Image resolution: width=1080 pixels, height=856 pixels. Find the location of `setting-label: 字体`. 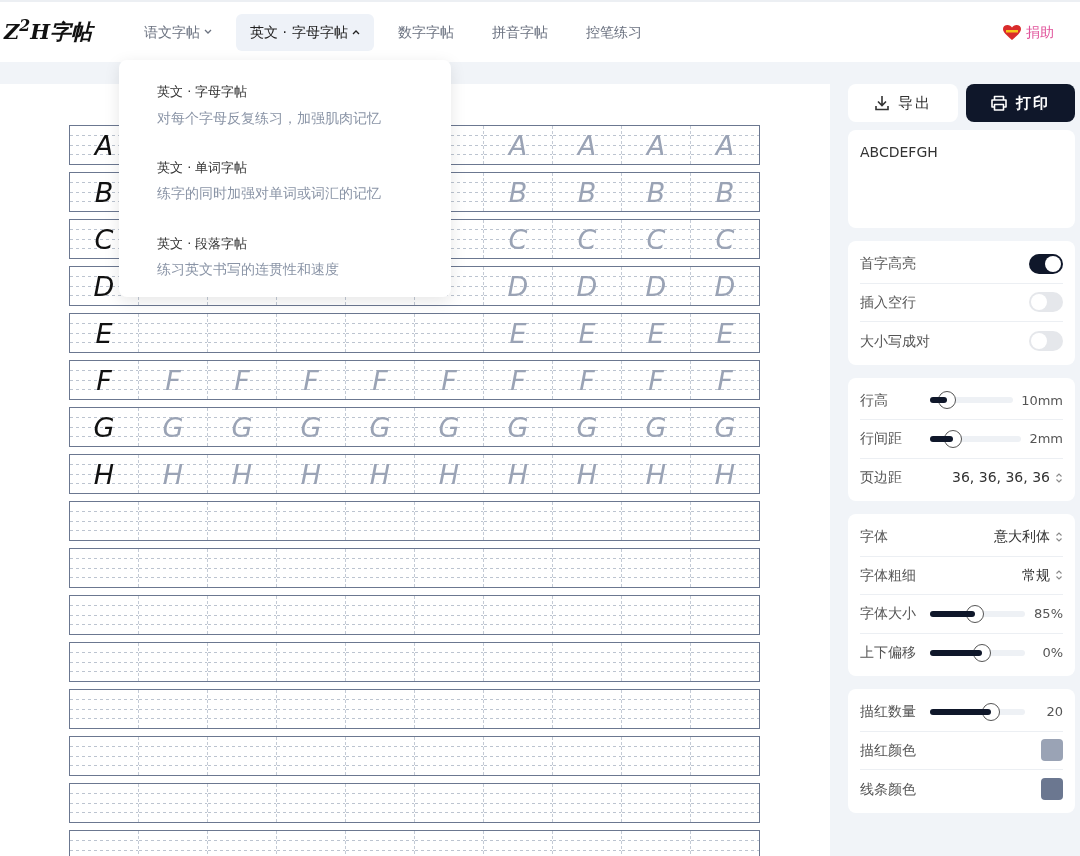

setting-label: 字体 is located at coordinates (874, 537).